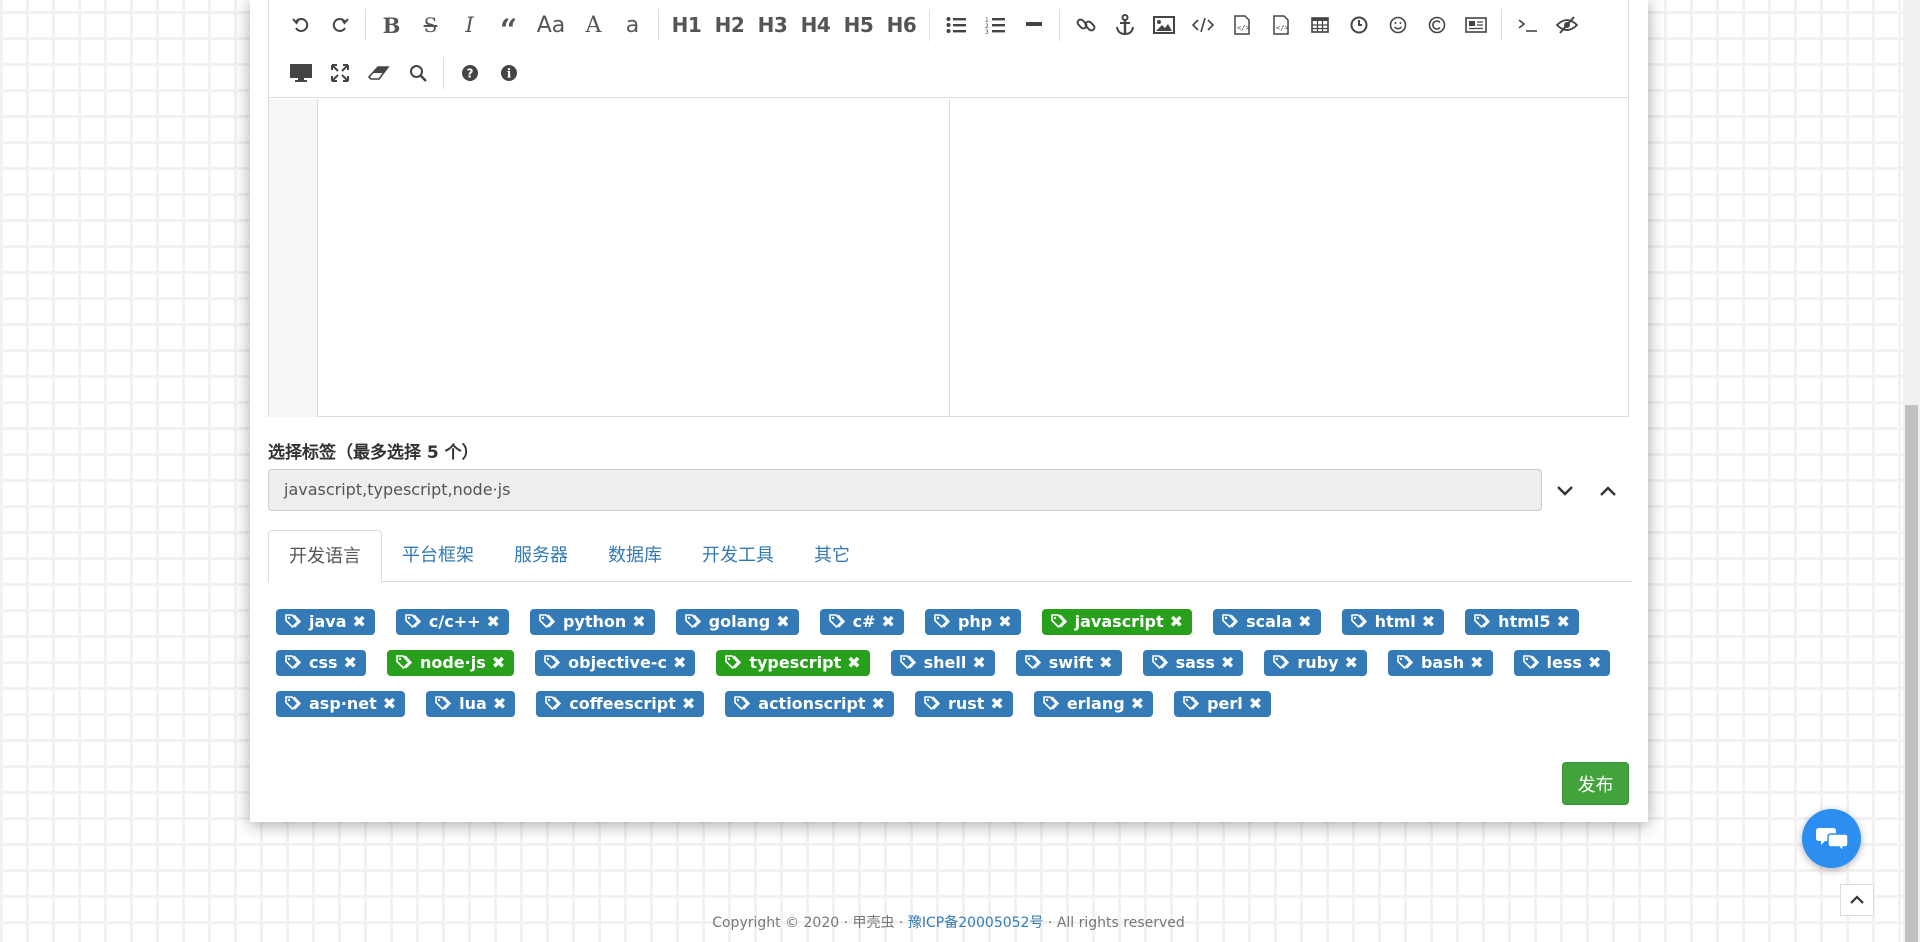  I want to click on tag-badge: bash ✖, so click(1440, 663).